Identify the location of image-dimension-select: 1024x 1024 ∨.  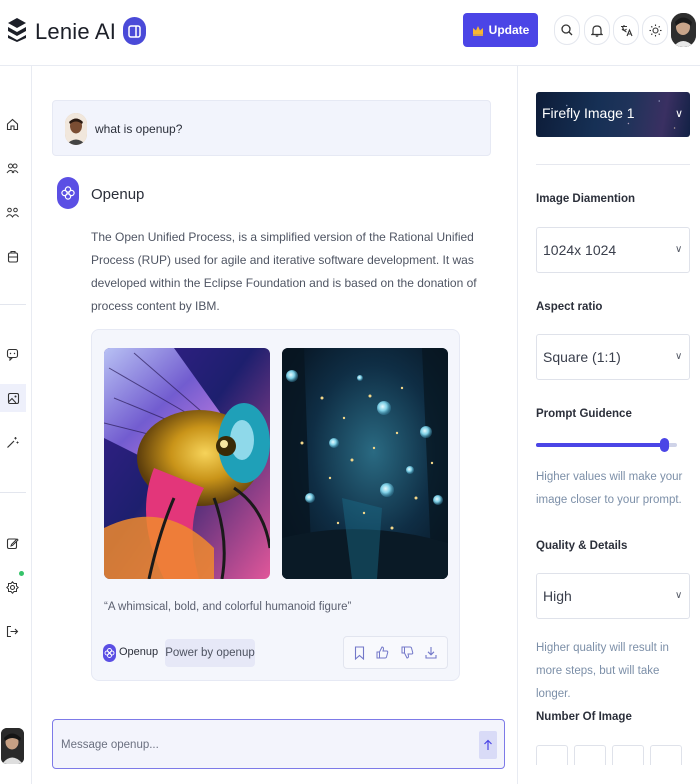
(613, 250).